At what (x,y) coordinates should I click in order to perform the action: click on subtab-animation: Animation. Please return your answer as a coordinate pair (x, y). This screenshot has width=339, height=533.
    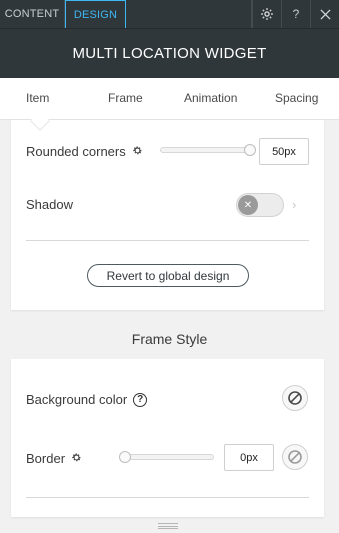
    Looking at the image, I should click on (210, 98).